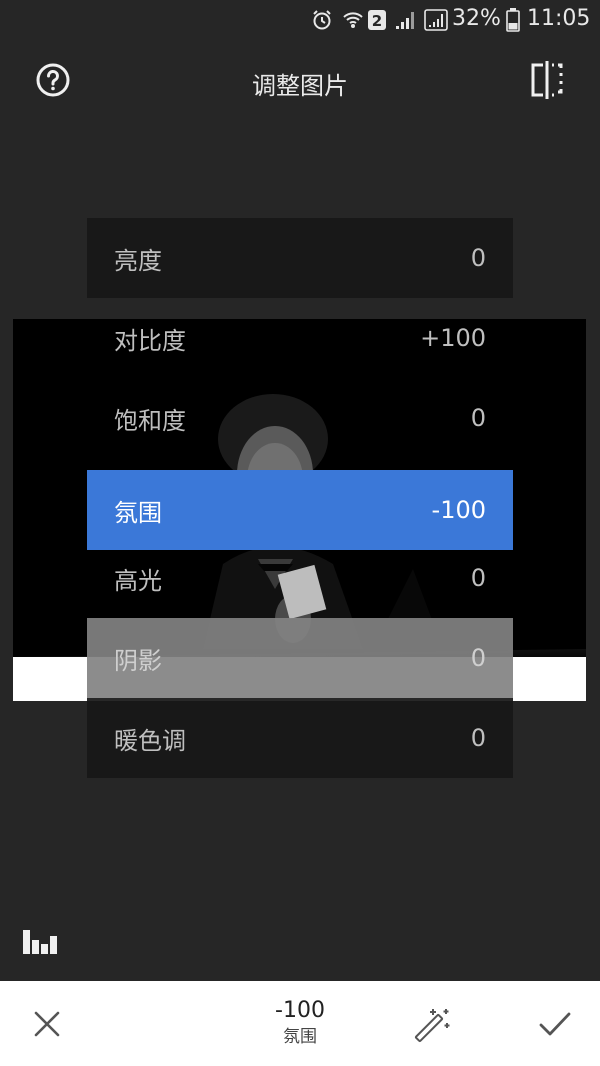 Image resolution: width=600 pixels, height=1066 pixels. What do you see at coordinates (513, 20) in the screenshot?
I see `battery-icon` at bounding box center [513, 20].